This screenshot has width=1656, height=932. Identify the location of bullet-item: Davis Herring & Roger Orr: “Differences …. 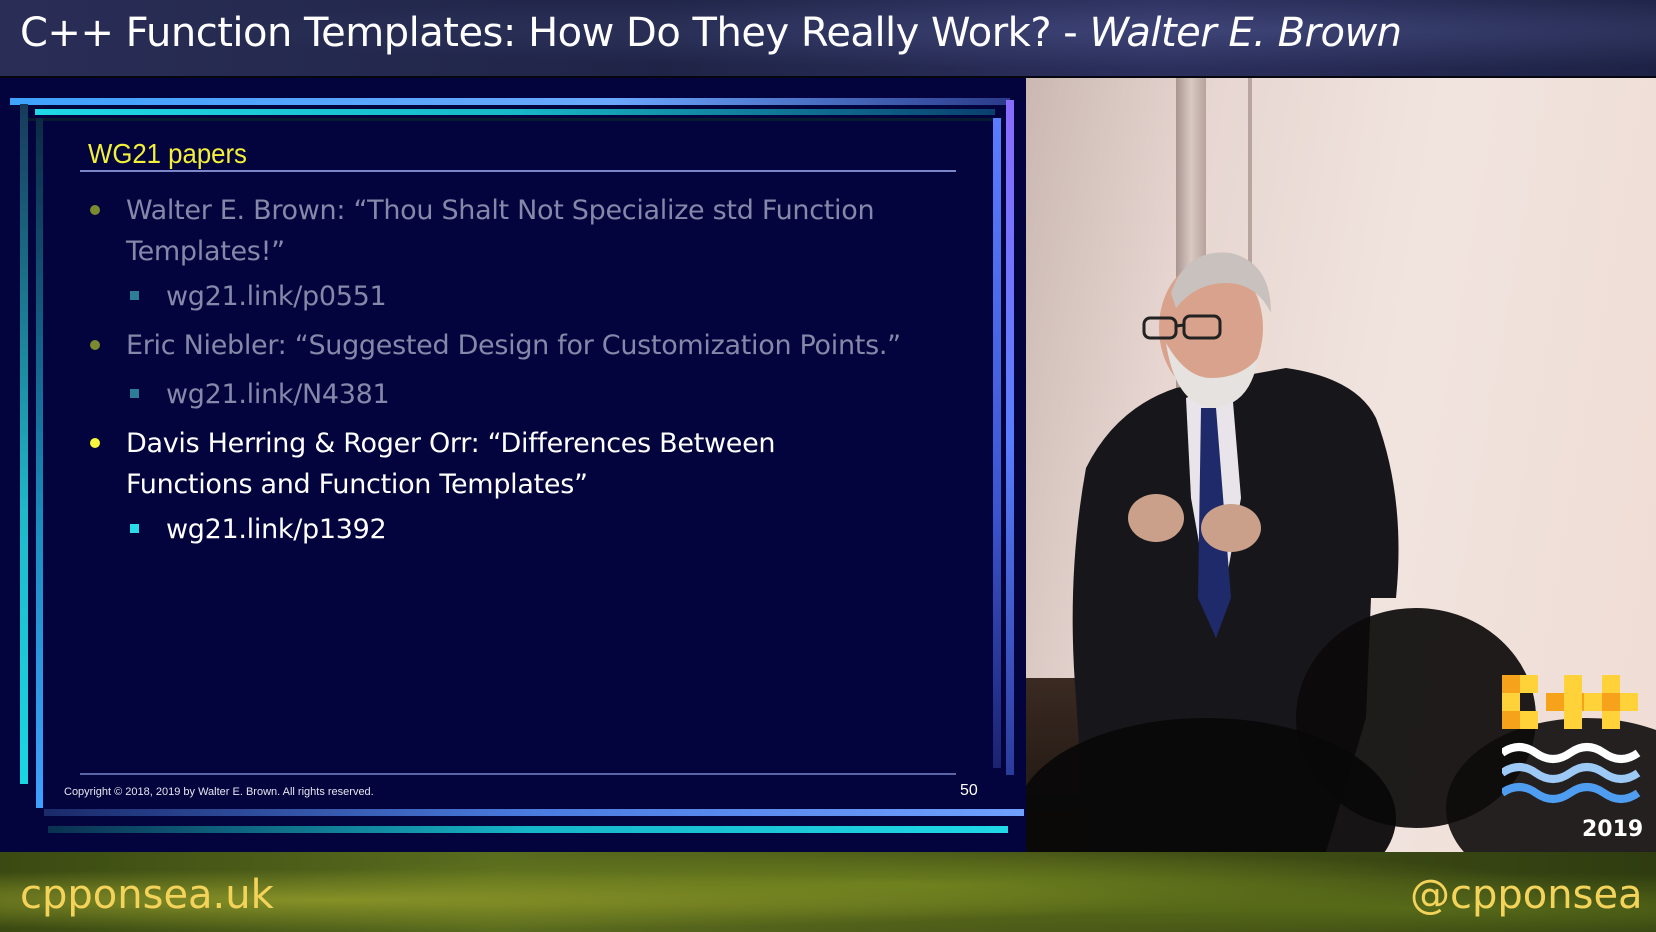
(433, 464).